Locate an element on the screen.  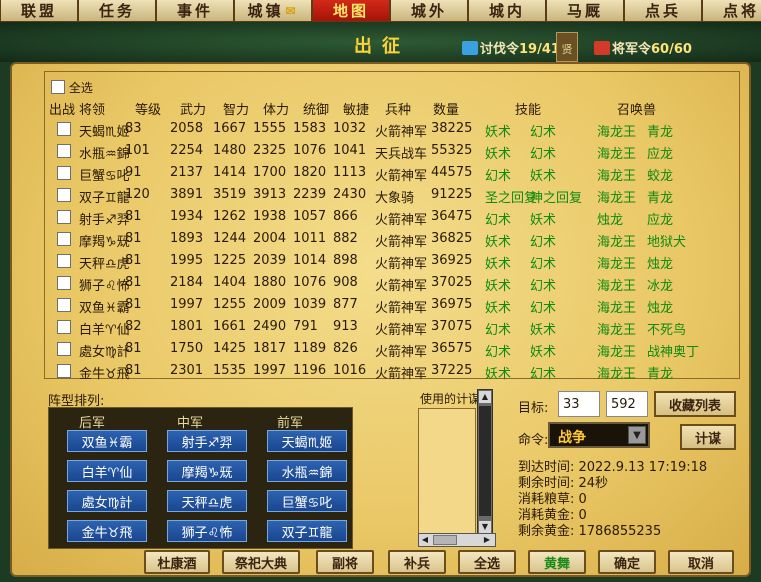
tab-map: 地图 is located at coordinates (351, 11).